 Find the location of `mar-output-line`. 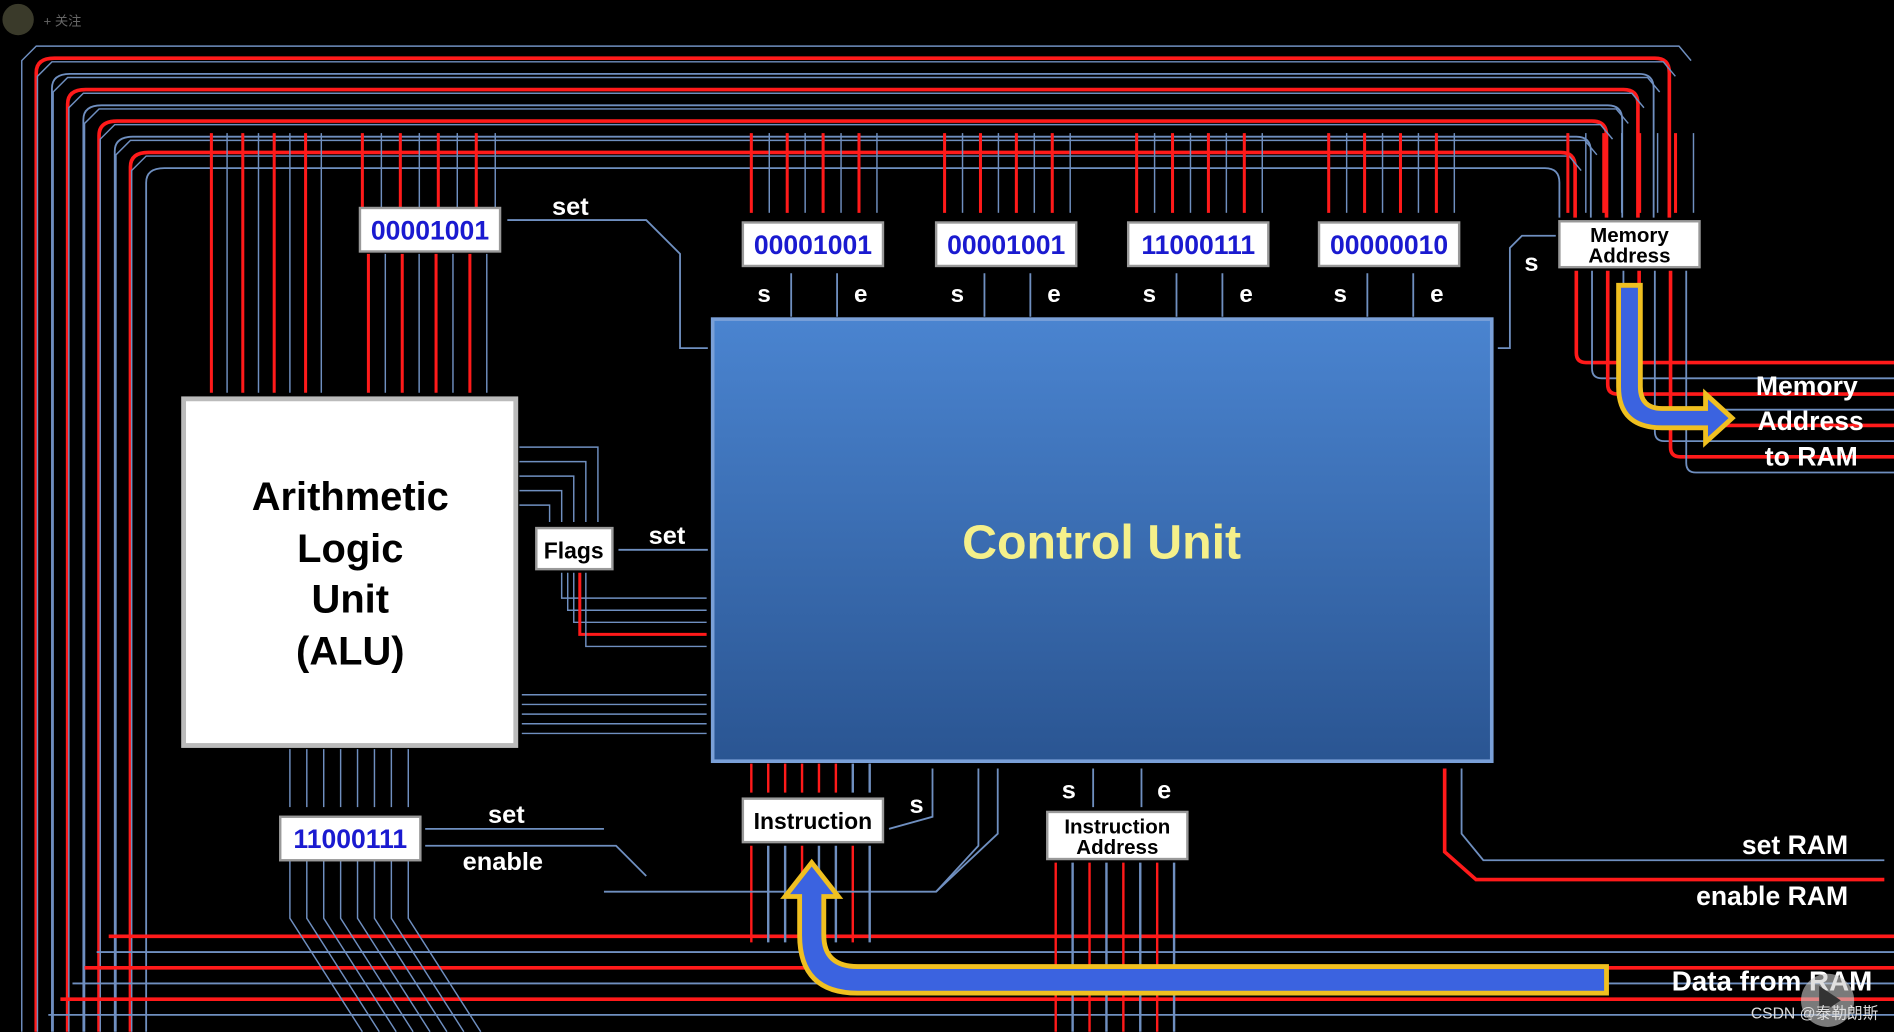

mar-output-line is located at coordinates (1765, 349).